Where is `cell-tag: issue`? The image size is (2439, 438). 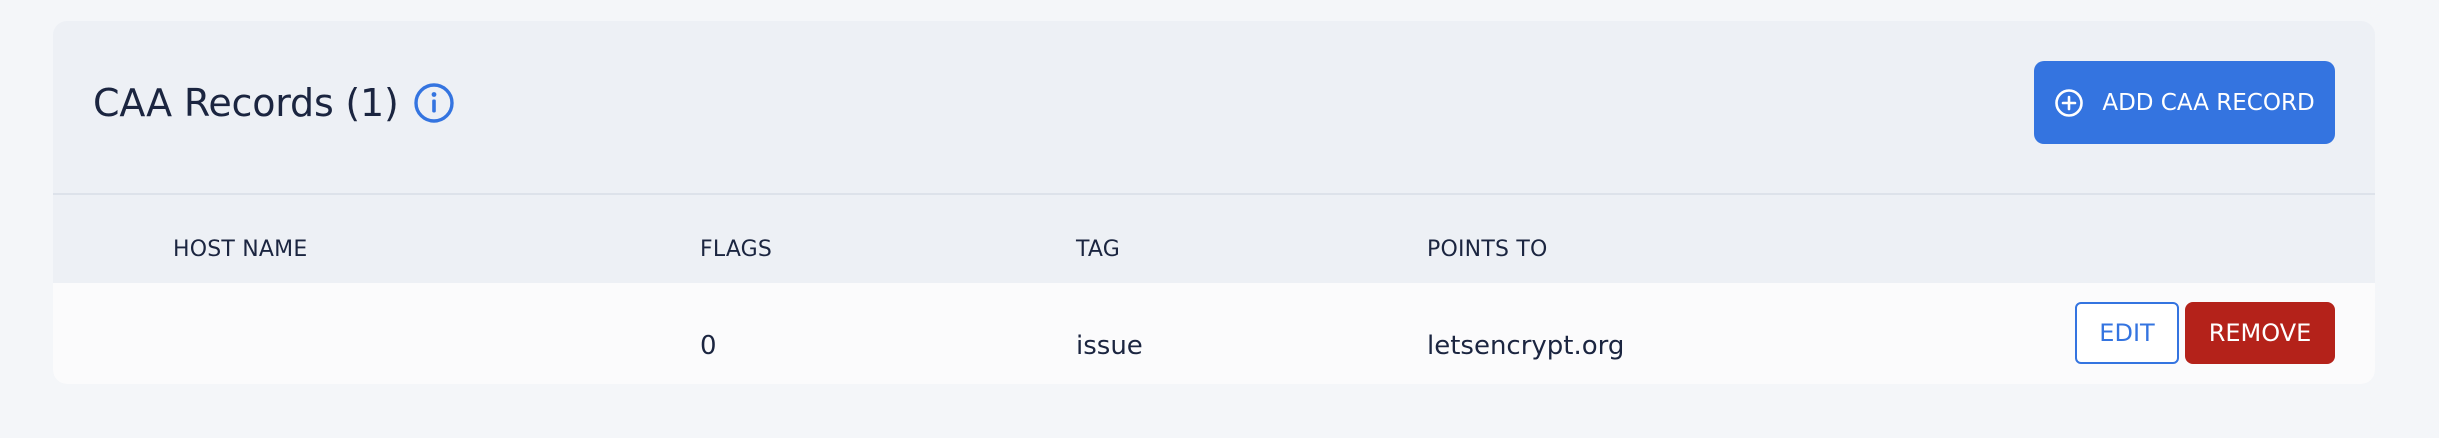
cell-tag: issue is located at coordinates (1109, 346).